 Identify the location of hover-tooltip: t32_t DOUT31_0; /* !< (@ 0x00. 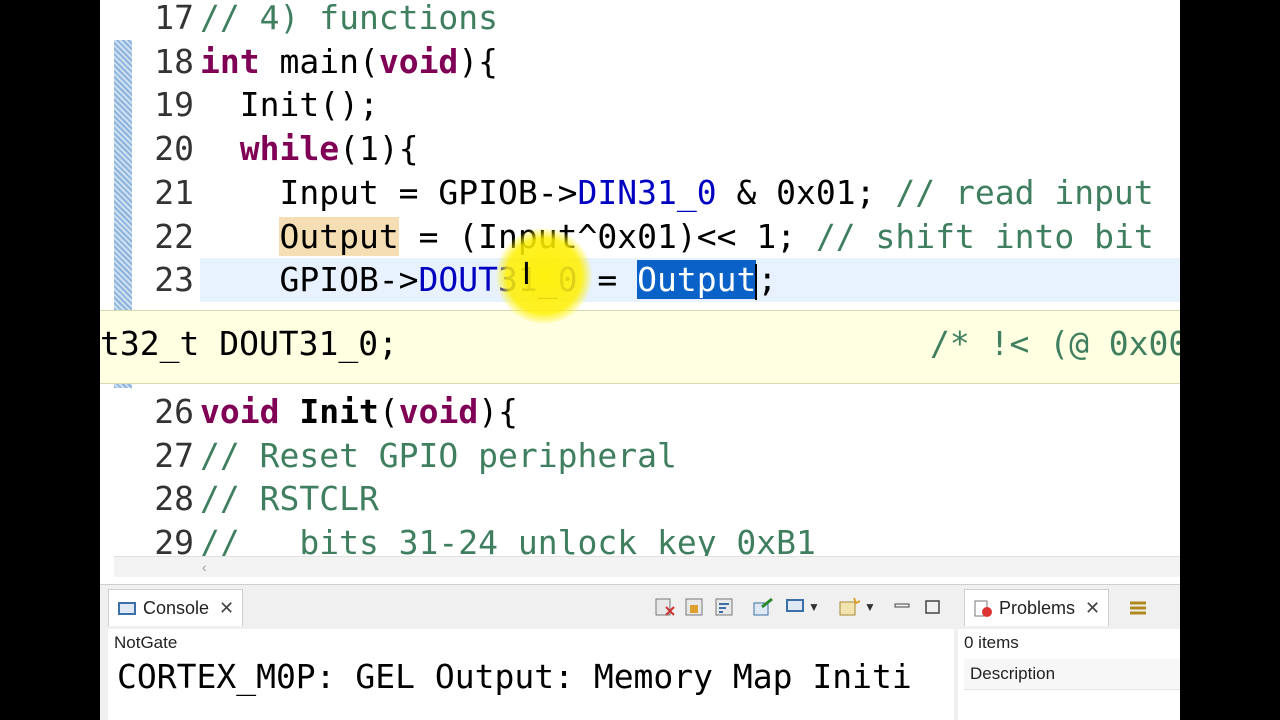
(640, 347).